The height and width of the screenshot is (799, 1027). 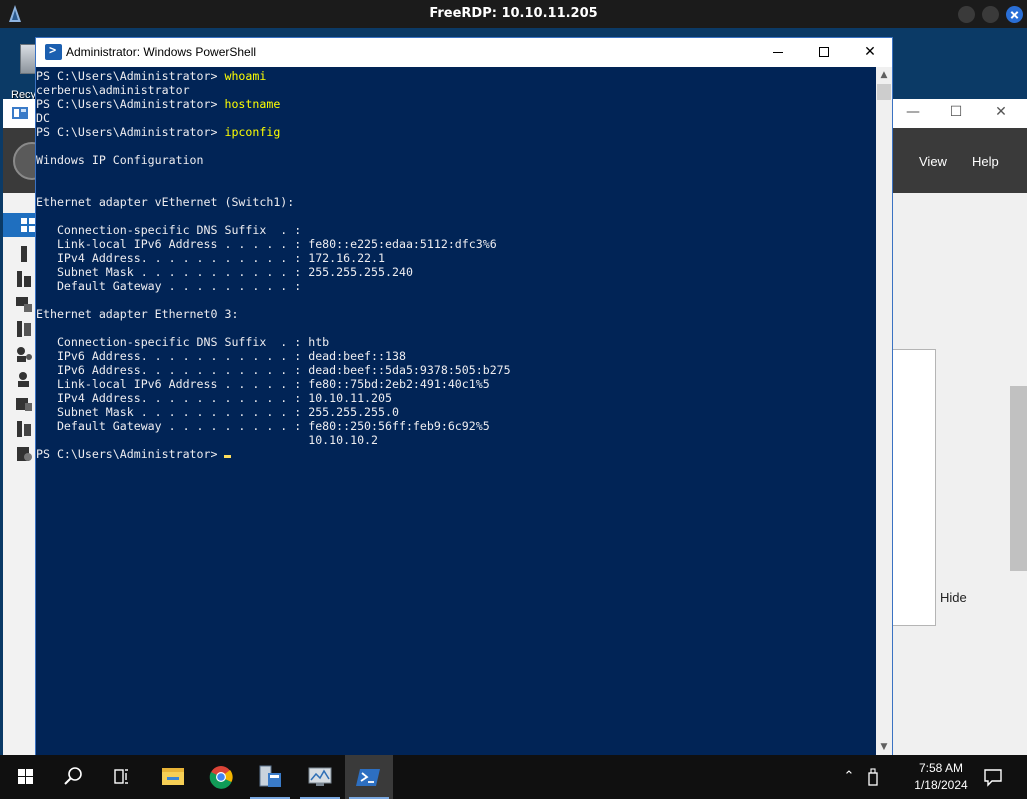 I want to click on server-manager-sidebar, so click(x=19, y=474).